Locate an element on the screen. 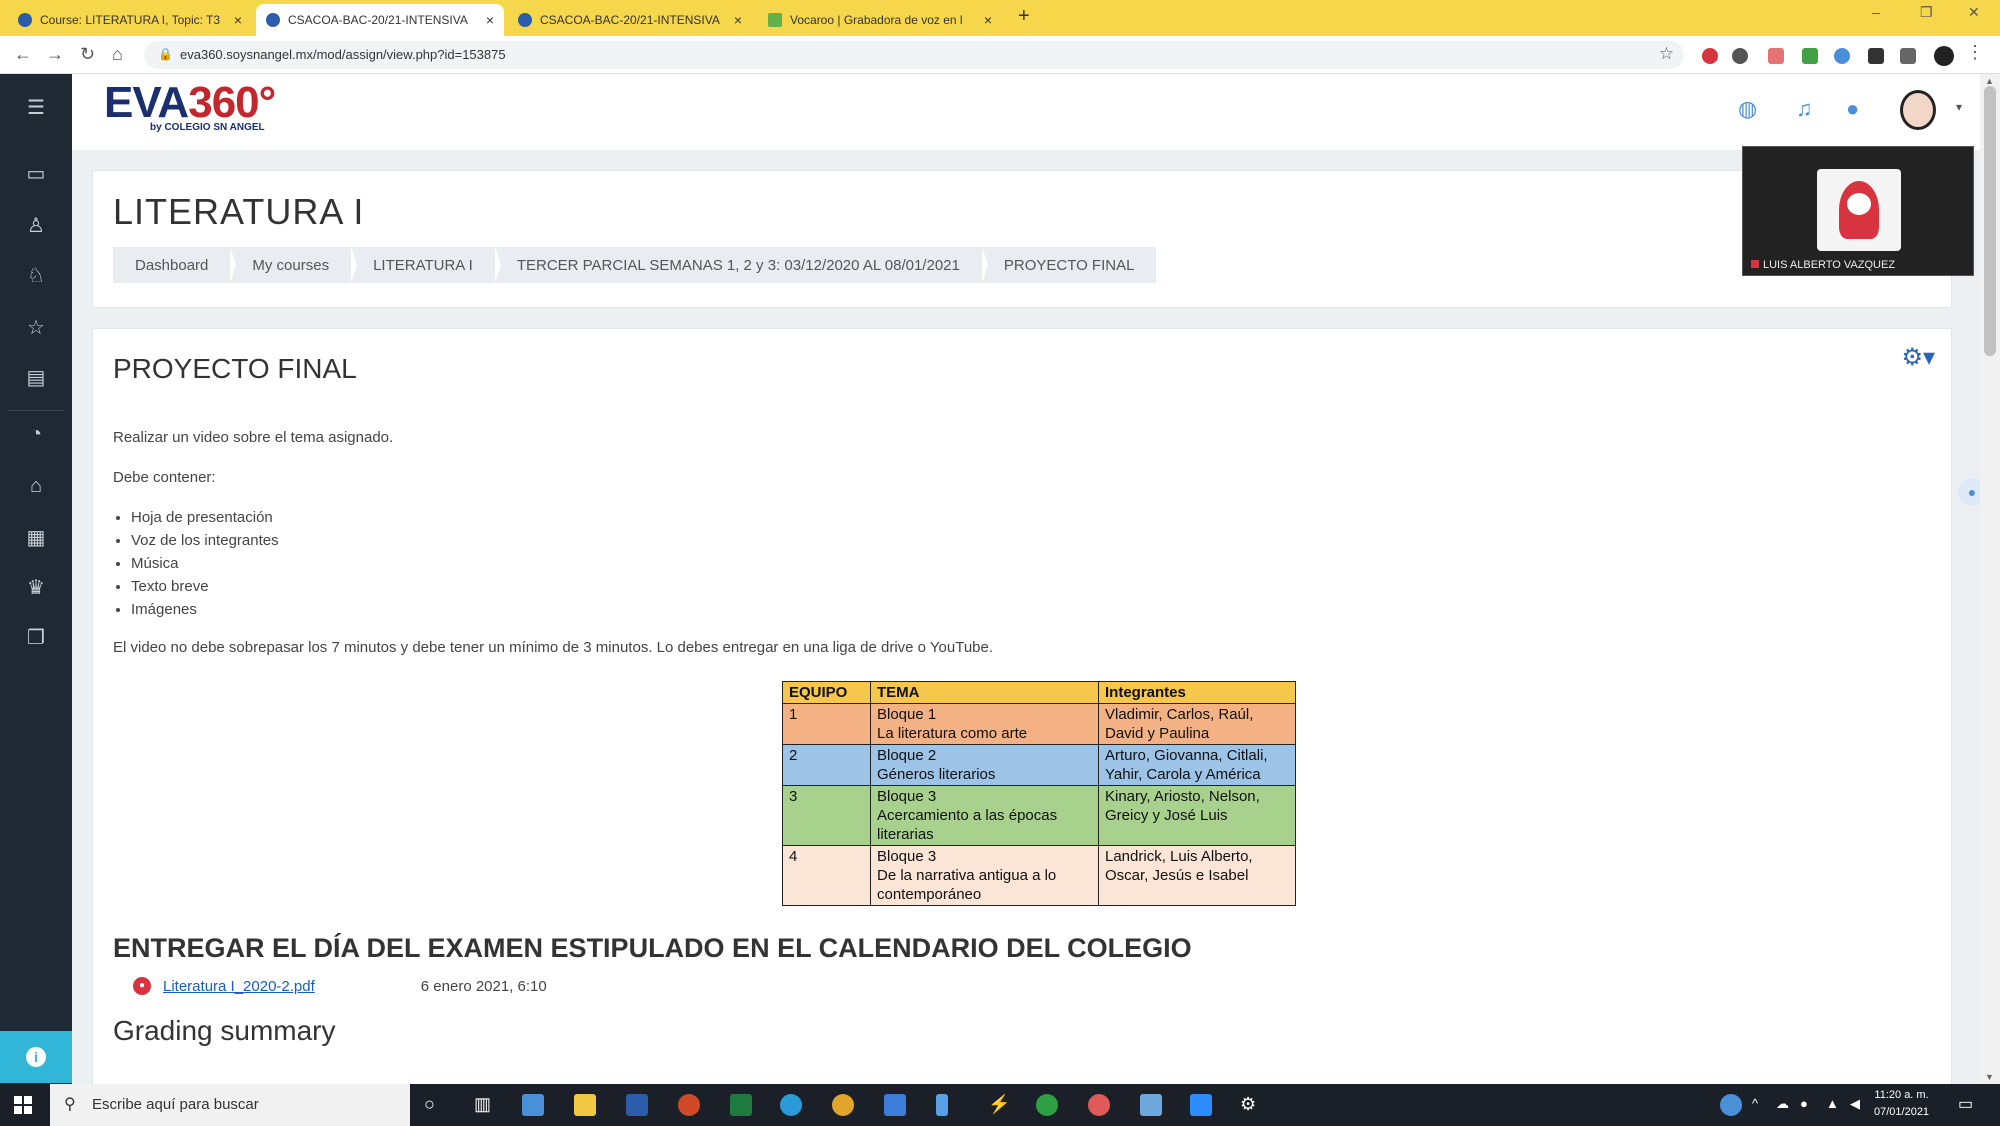 Image resolution: width=2000 pixels, height=1126 pixels. left-sidebar: ☰ ▭ ♙ ♘ ☆ ▤ ◔ ⌂ ▦ ♛ ❐ i is located at coordinates (36, 579).